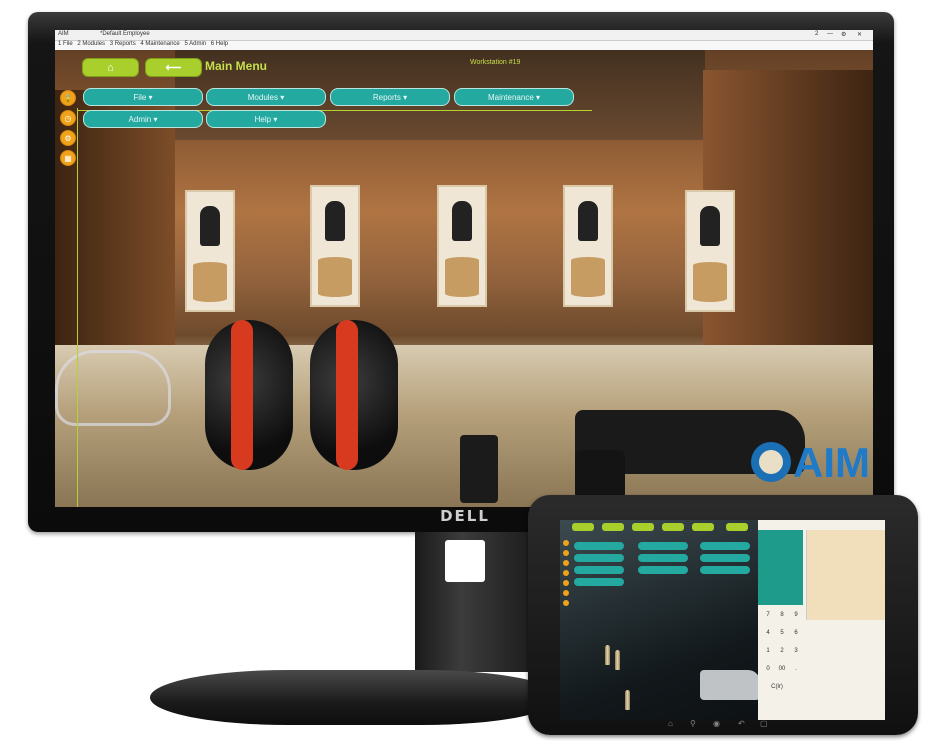 This screenshot has width=926, height=741. I want to click on keypad-key: 8, so click(782, 615).